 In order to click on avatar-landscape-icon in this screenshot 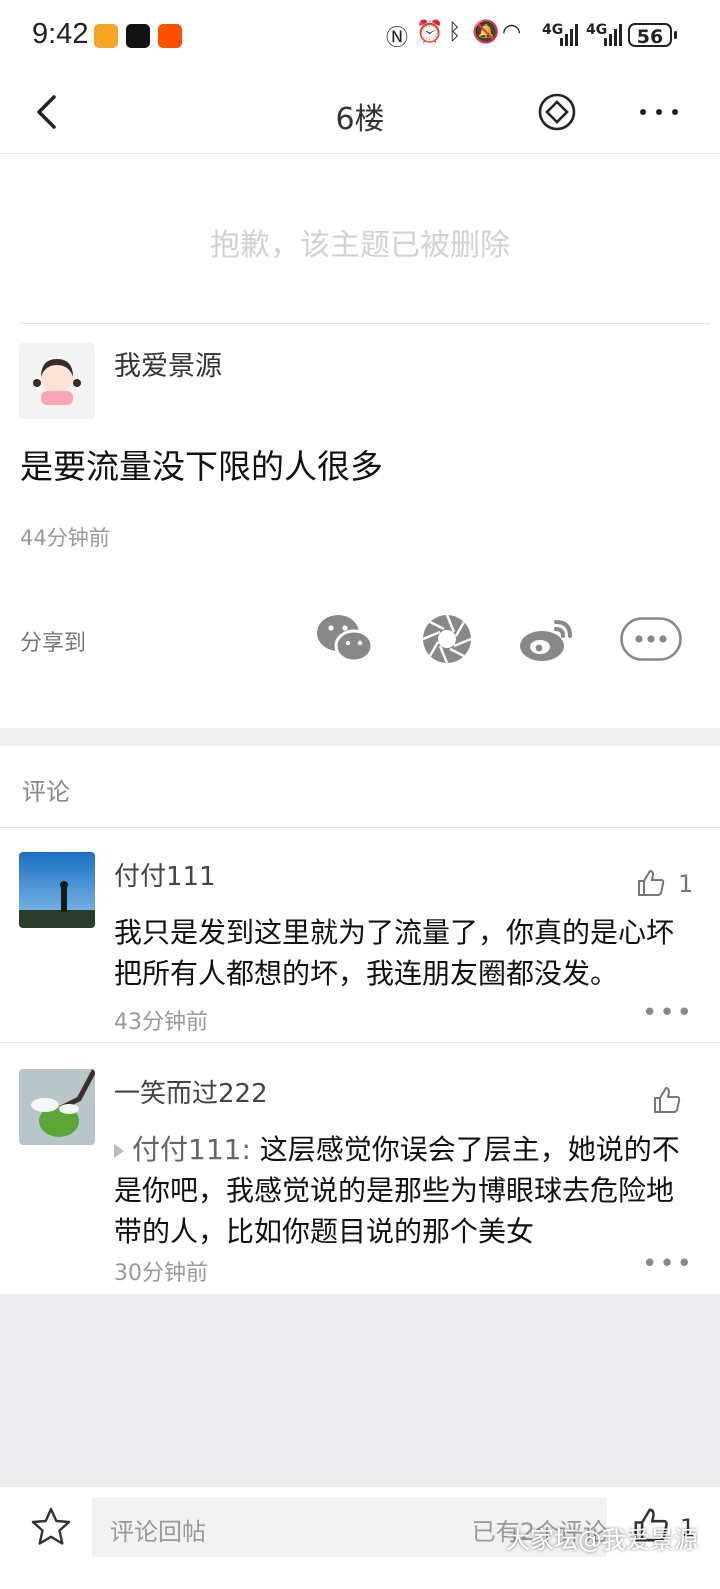, I will do `click(57, 890)`.